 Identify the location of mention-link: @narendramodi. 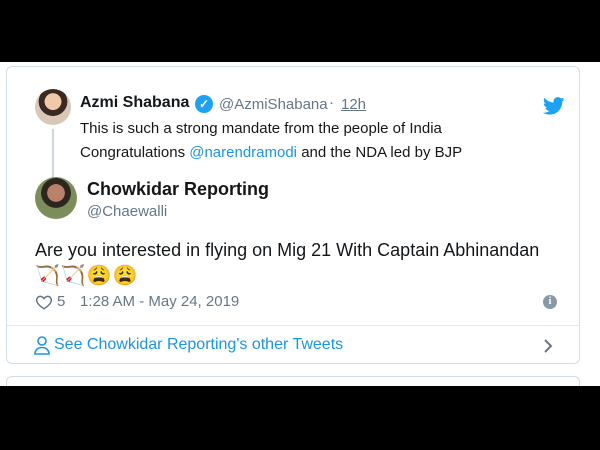
(243, 152).